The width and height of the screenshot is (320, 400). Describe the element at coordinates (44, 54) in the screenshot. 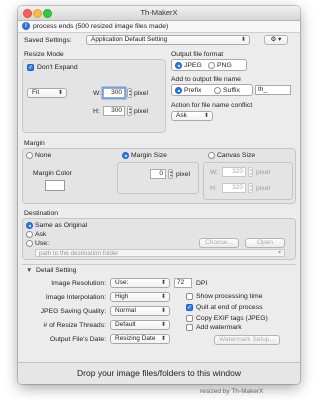

I see `resize-mode-title: Resize Mode` at that location.